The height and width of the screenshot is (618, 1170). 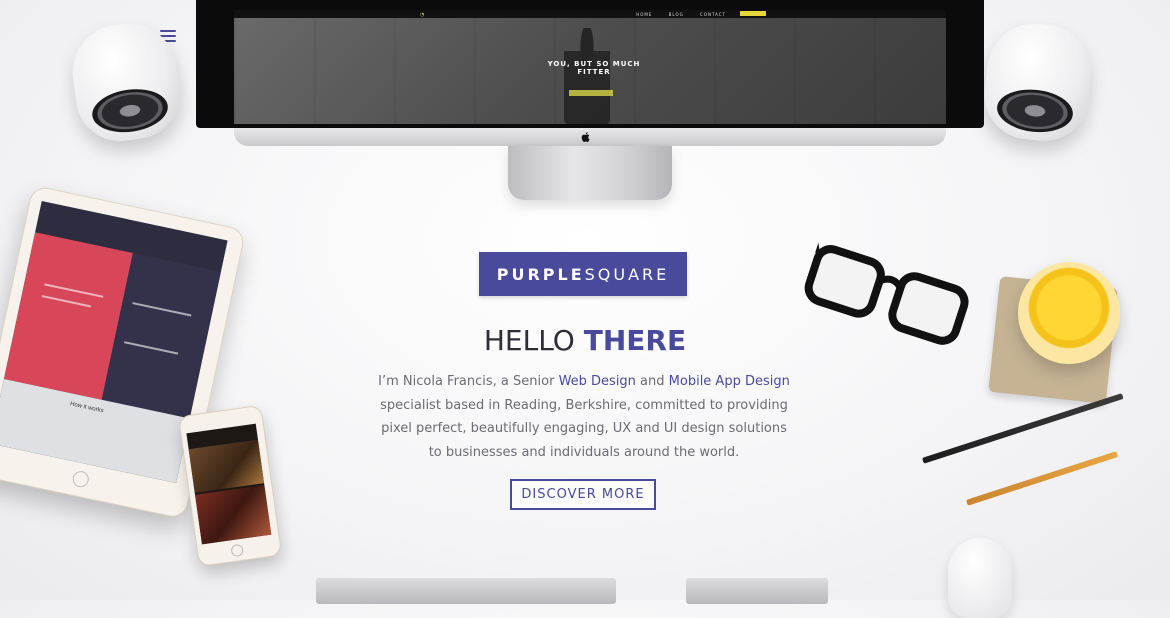 I want to click on juice-glass-image, so click(x=1069, y=313).